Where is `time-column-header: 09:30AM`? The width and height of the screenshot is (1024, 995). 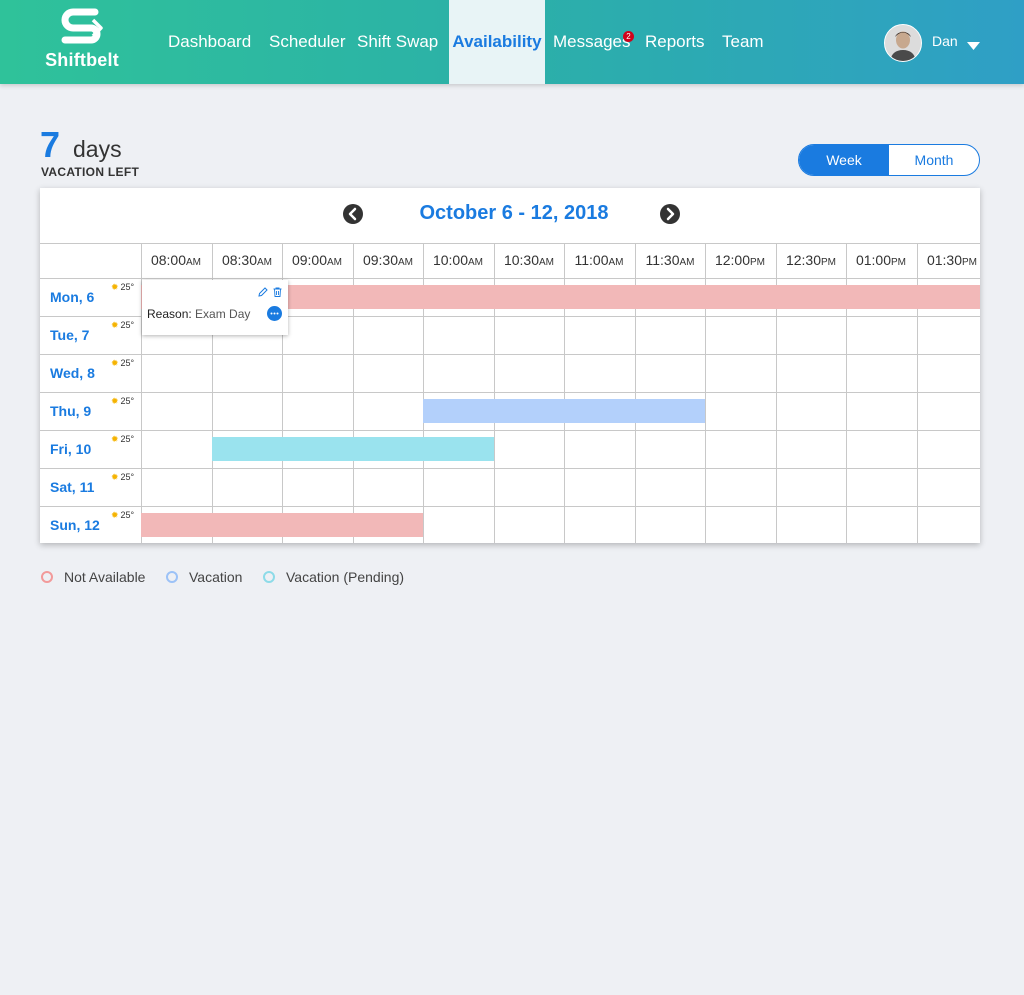
time-column-header: 09:30AM is located at coordinates (388, 260).